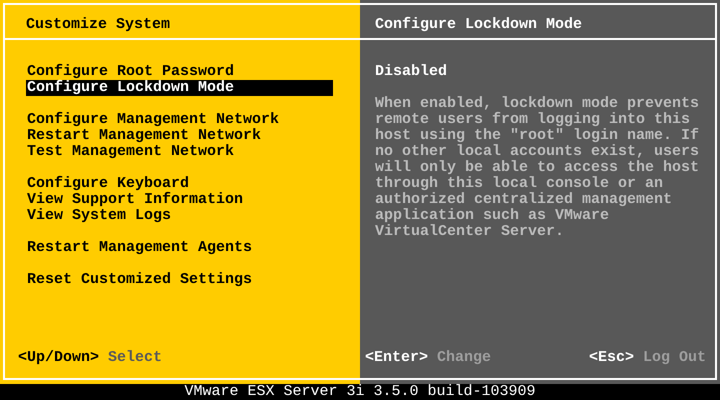 The image size is (720, 400). What do you see at coordinates (179, 280) in the screenshot?
I see `menu-item: Reset Customized Settings` at bounding box center [179, 280].